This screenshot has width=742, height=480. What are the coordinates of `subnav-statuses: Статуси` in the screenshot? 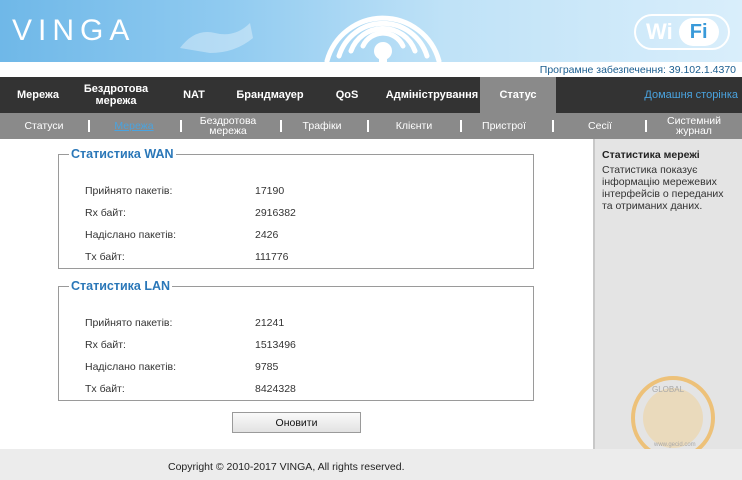 It's located at (44, 126).